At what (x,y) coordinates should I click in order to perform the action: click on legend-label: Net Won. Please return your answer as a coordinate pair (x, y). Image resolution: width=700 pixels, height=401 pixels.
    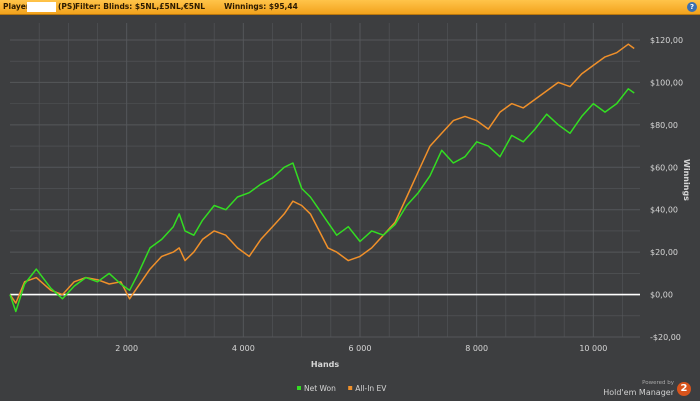
    Looking at the image, I should click on (320, 388).